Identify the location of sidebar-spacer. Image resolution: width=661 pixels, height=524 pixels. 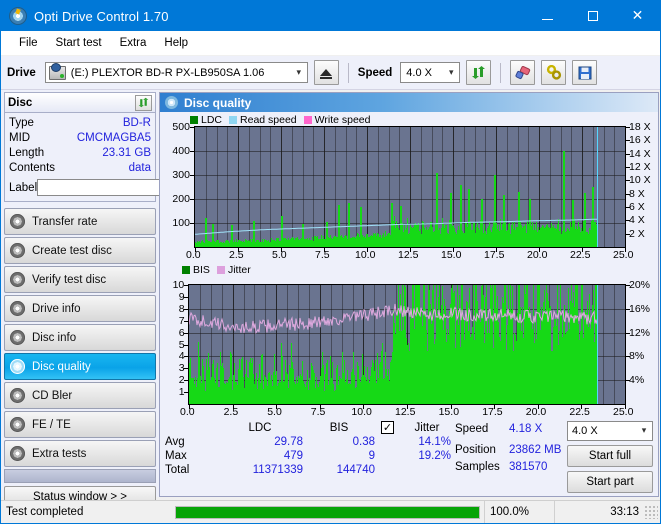
(80, 476).